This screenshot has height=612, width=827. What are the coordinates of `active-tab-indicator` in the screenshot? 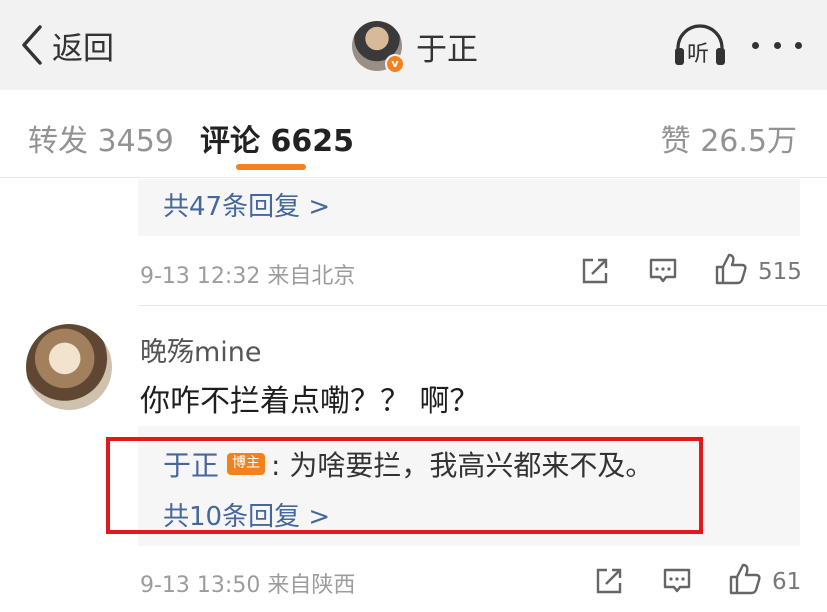 It's located at (271, 167).